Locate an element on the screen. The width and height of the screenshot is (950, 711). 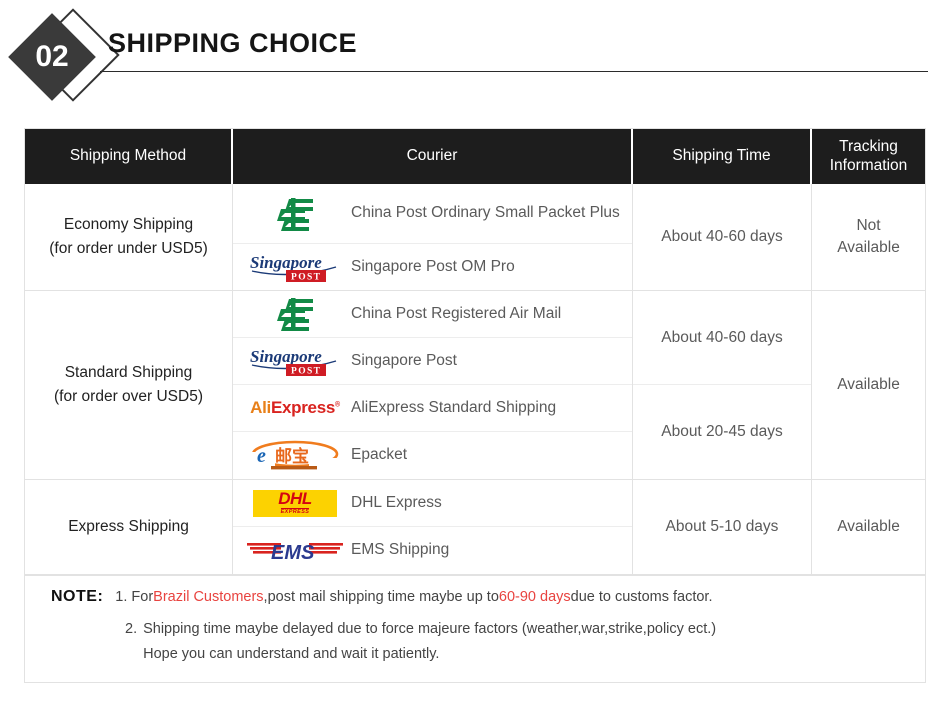
list-item: China Post Ordinary Small Packet Plus is located at coordinates (432, 214).